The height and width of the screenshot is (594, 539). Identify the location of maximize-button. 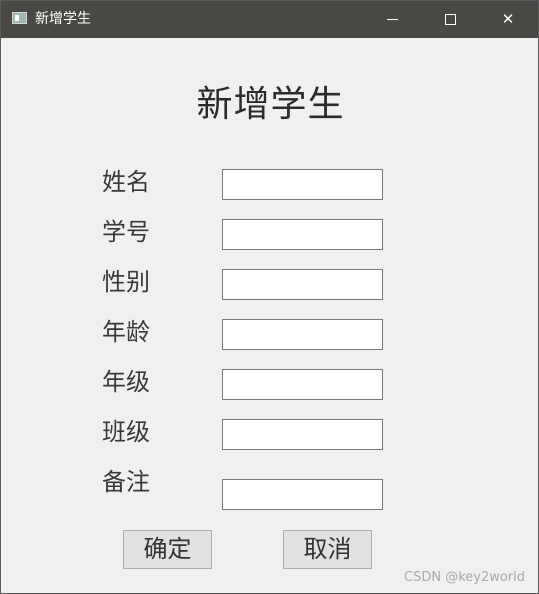
(450, 19).